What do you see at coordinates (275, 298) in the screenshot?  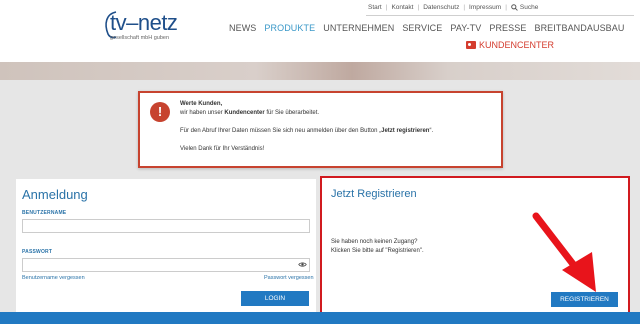 I see `login-button: LOGIN` at bounding box center [275, 298].